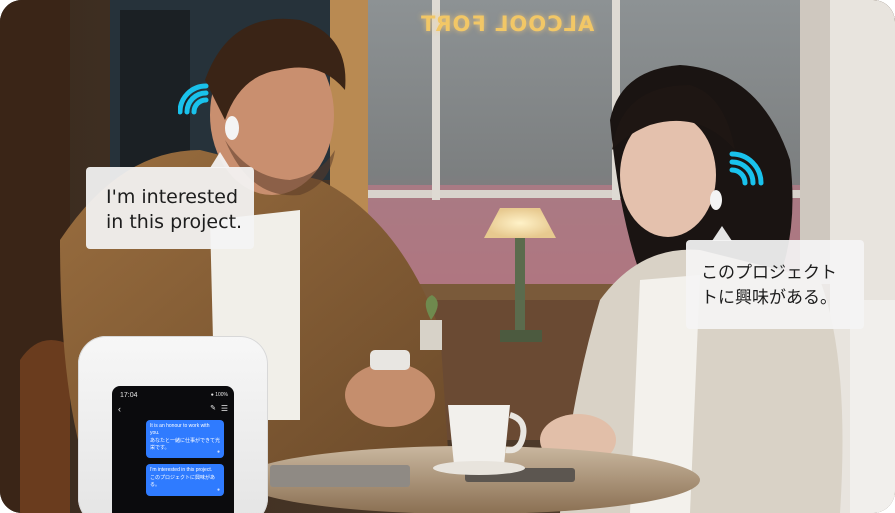 Image resolution: width=895 pixels, height=513 pixels. What do you see at coordinates (507, 24) in the screenshot?
I see `neon-sign: ALCOOL FORT` at bounding box center [507, 24].